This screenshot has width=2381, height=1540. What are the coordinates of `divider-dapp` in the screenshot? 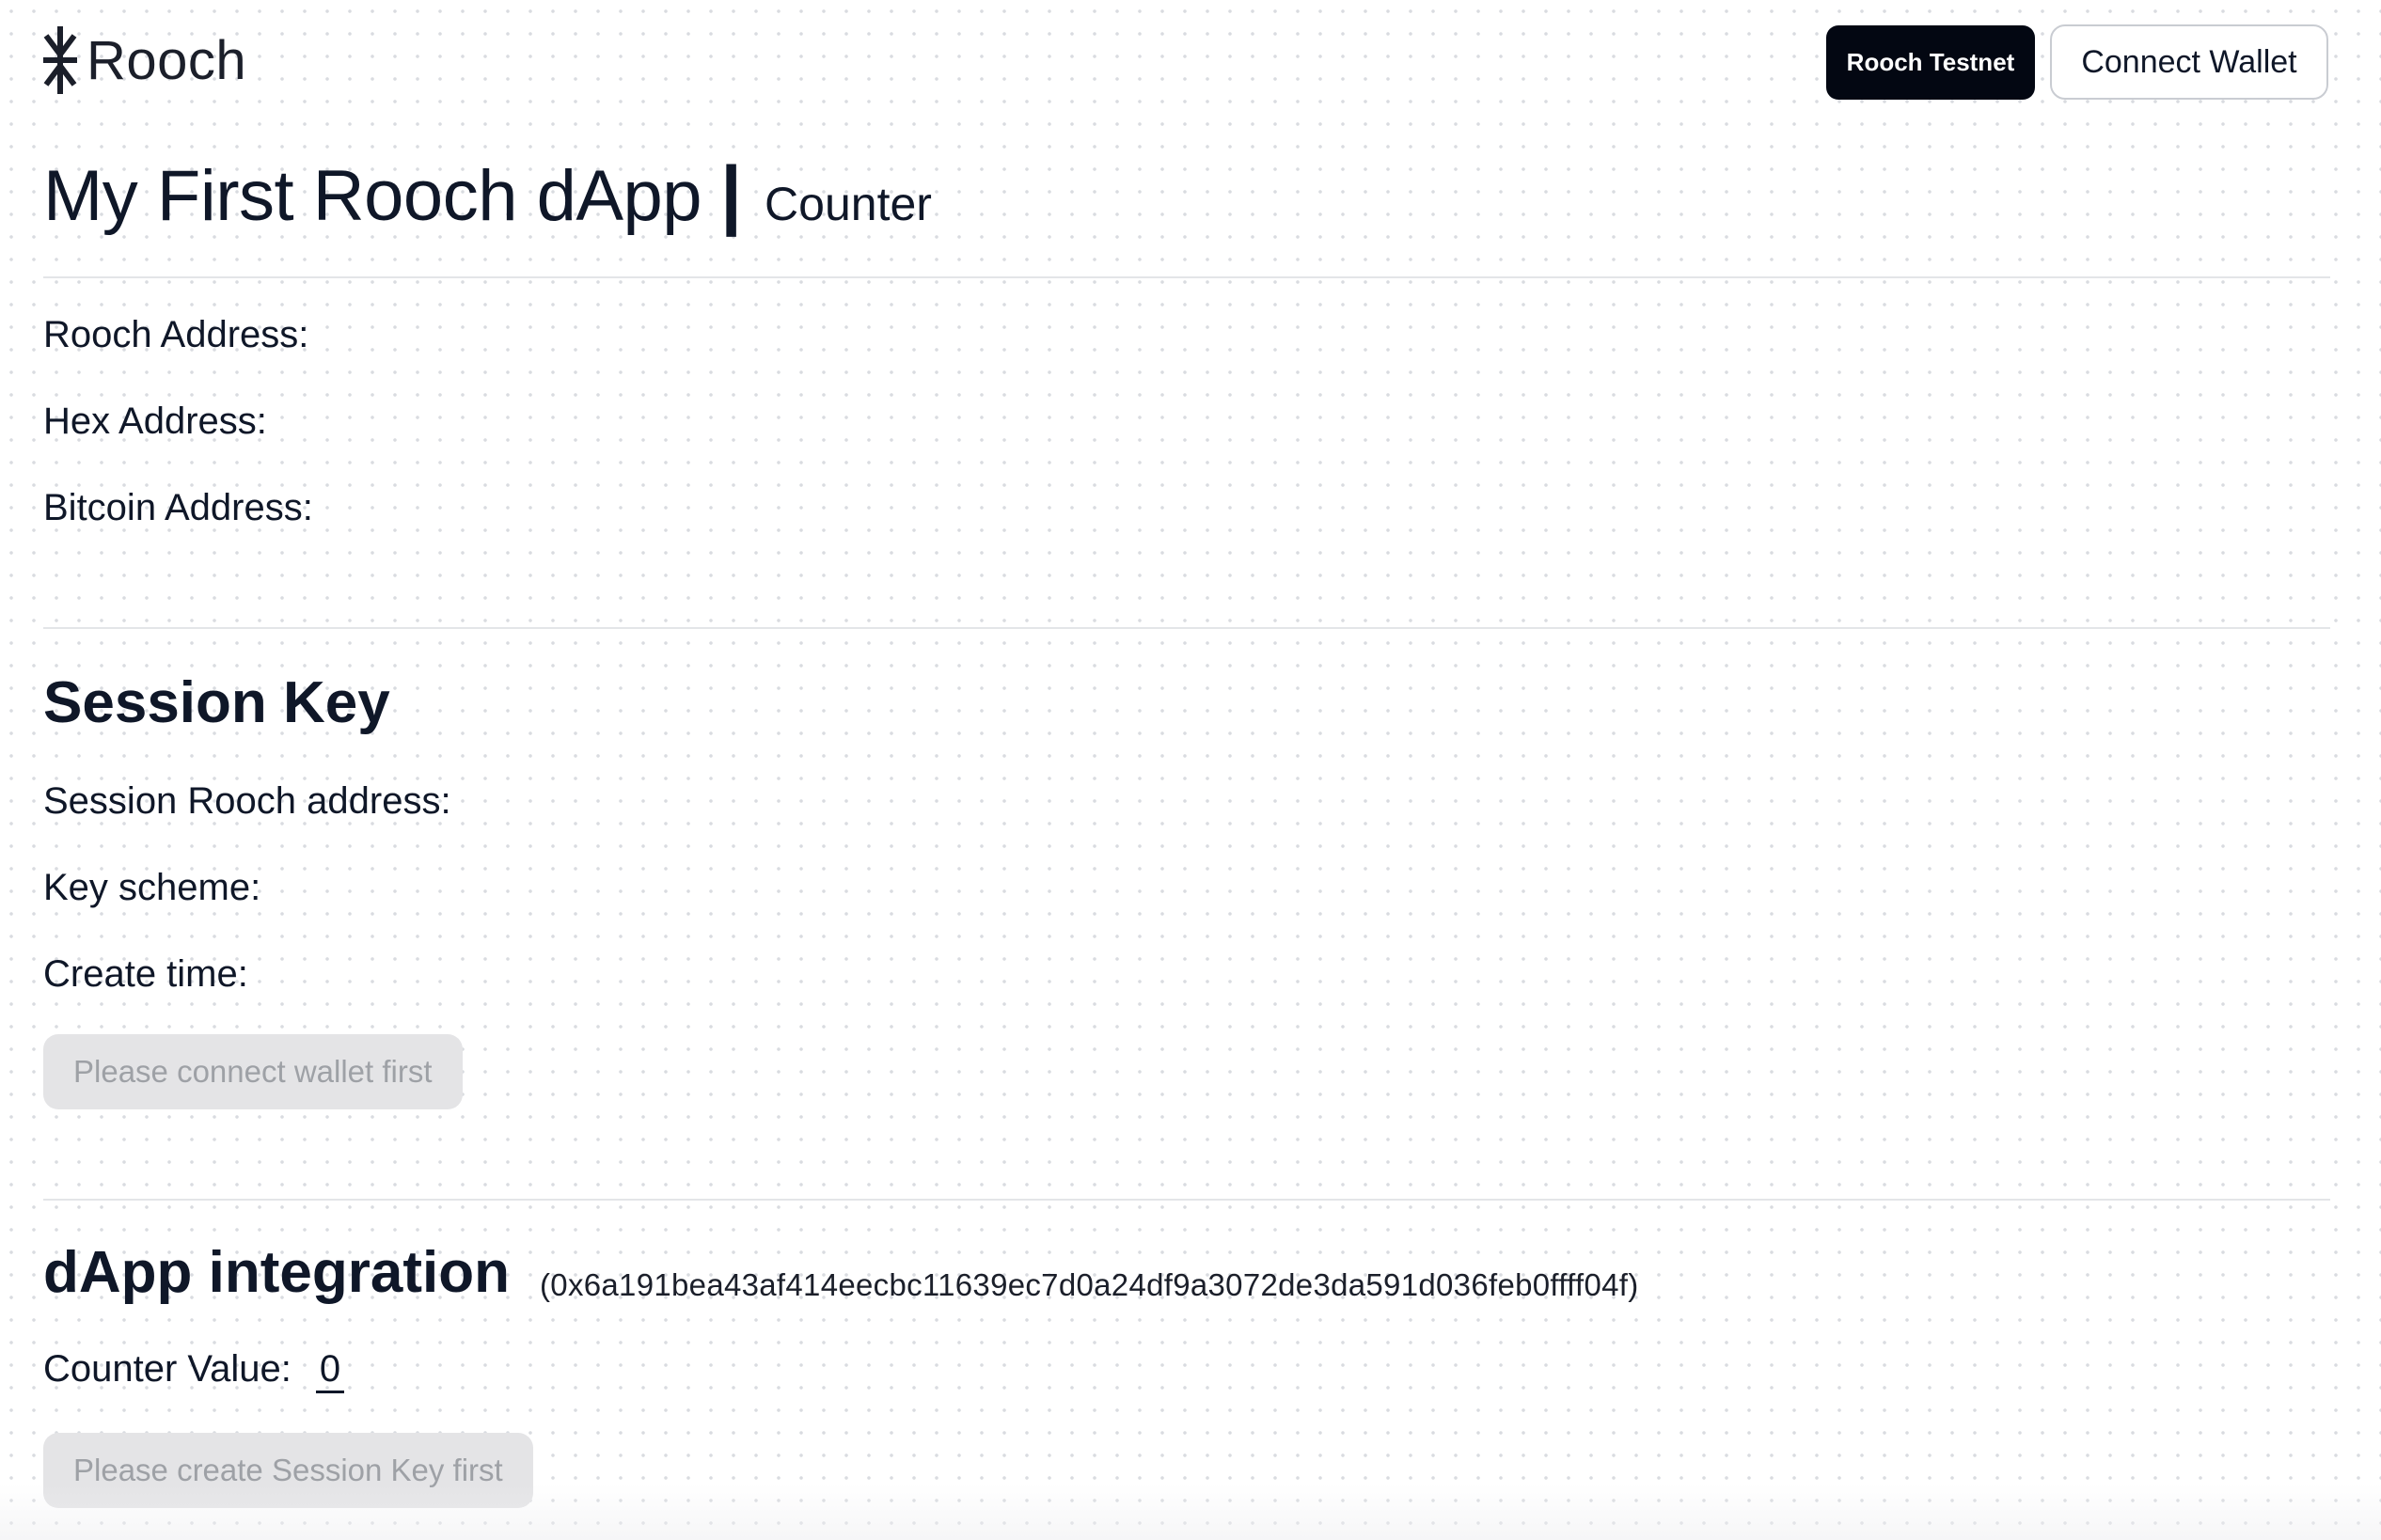 It's located at (1186, 1200).